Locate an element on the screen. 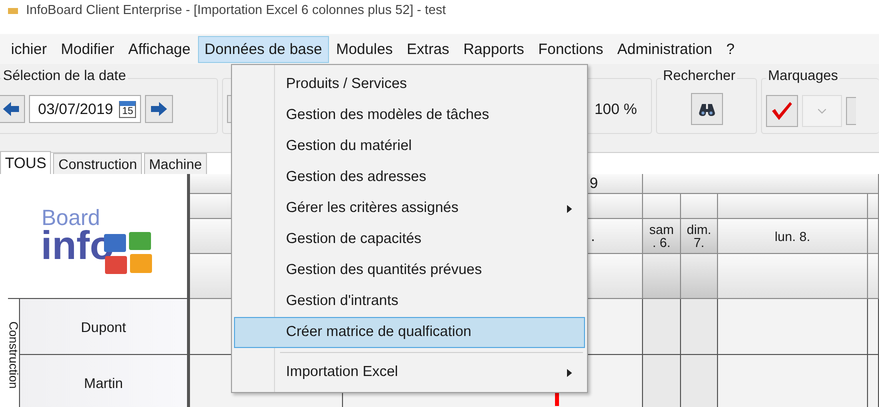 Image resolution: width=879 pixels, height=407 pixels. zoom-level: 100 % is located at coordinates (615, 109).